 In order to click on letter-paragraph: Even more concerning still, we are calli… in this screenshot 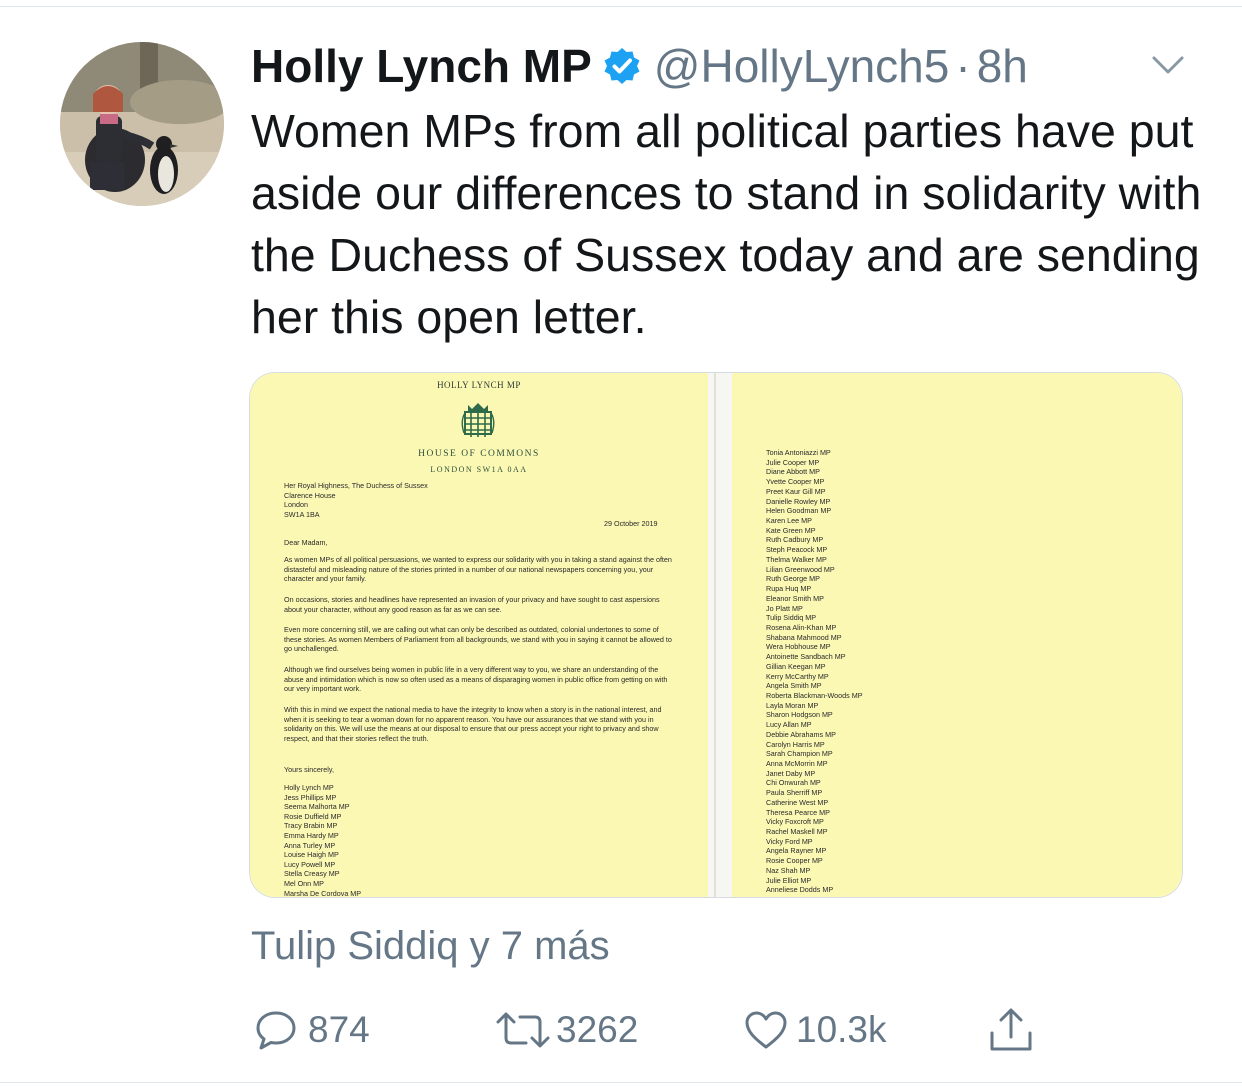, I will do `click(478, 639)`.